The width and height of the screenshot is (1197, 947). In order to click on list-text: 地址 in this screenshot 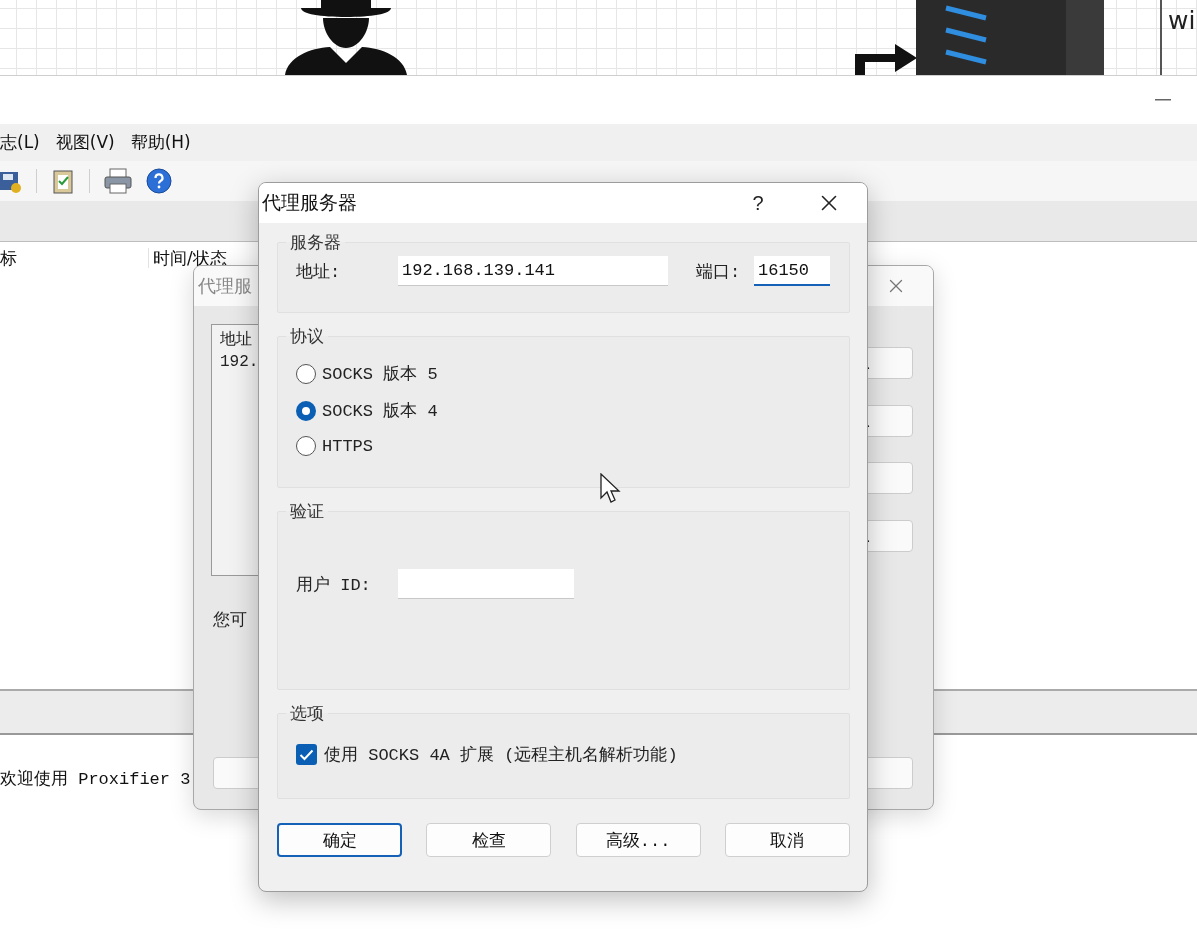, I will do `click(236, 340)`.